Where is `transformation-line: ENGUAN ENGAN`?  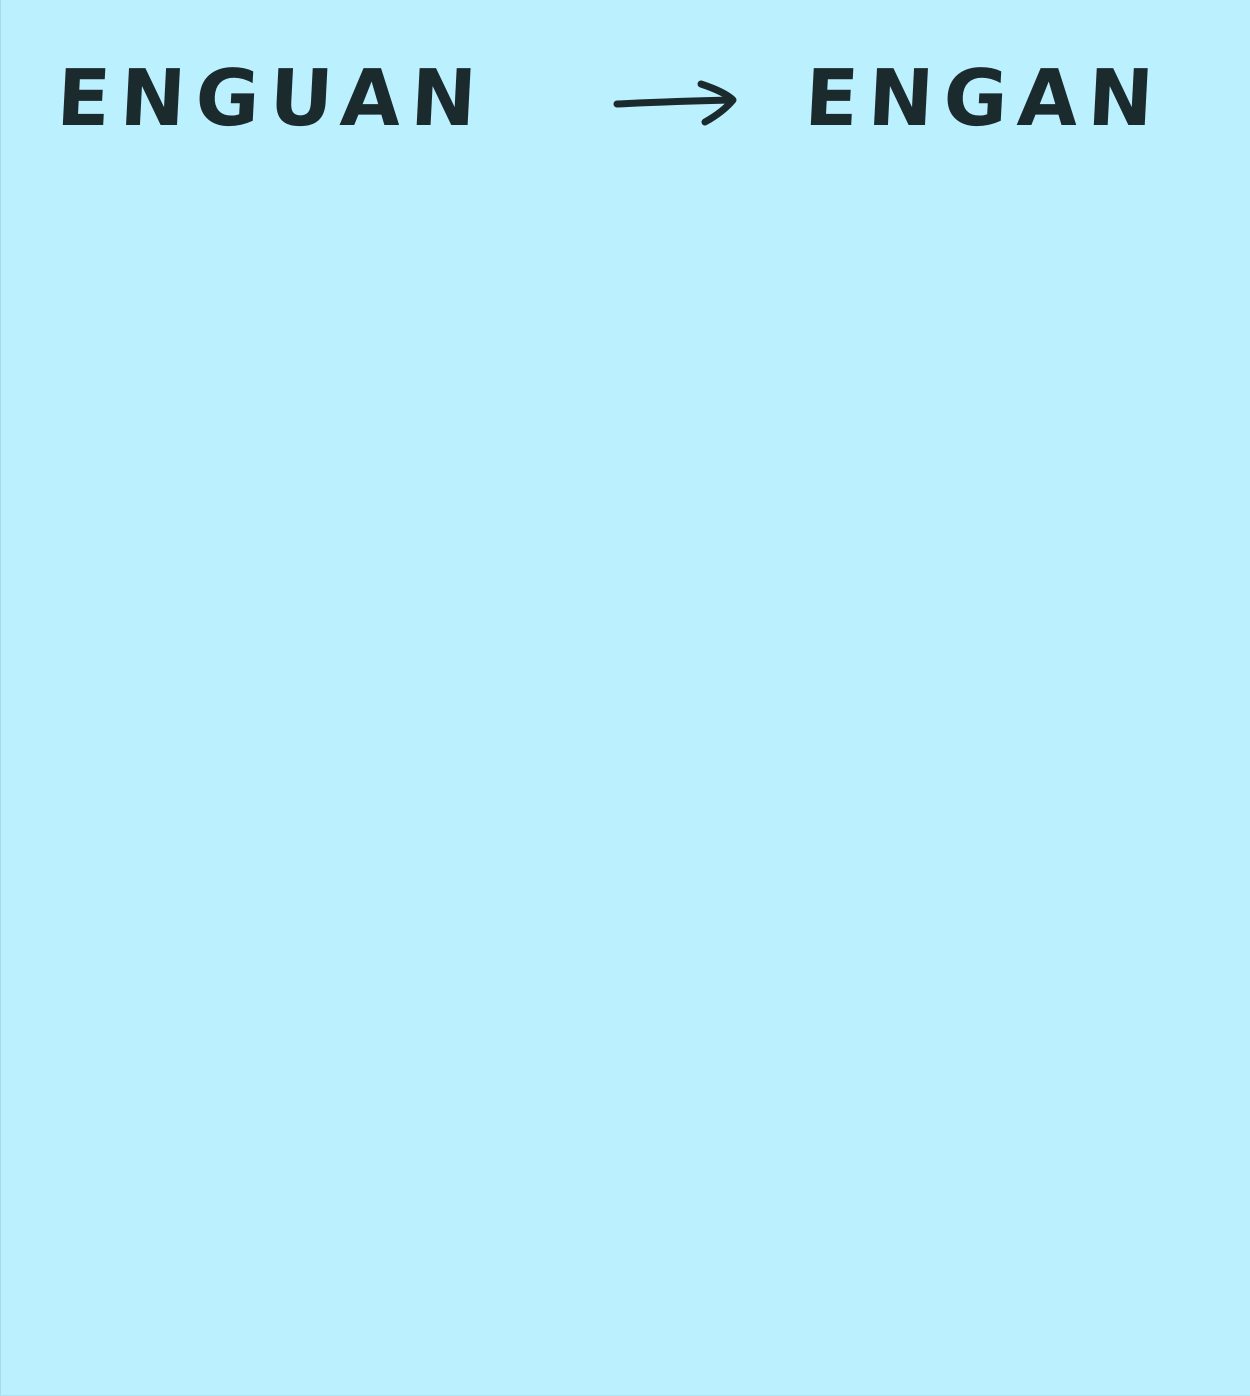 transformation-line: ENGUAN ENGAN is located at coordinates (625, 99).